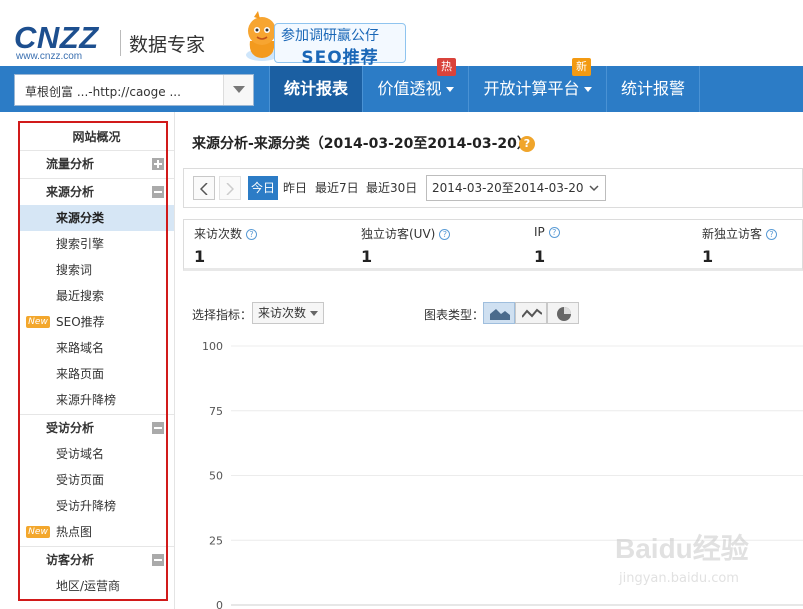  I want to click on chevron-right-icon, so click(230, 189).